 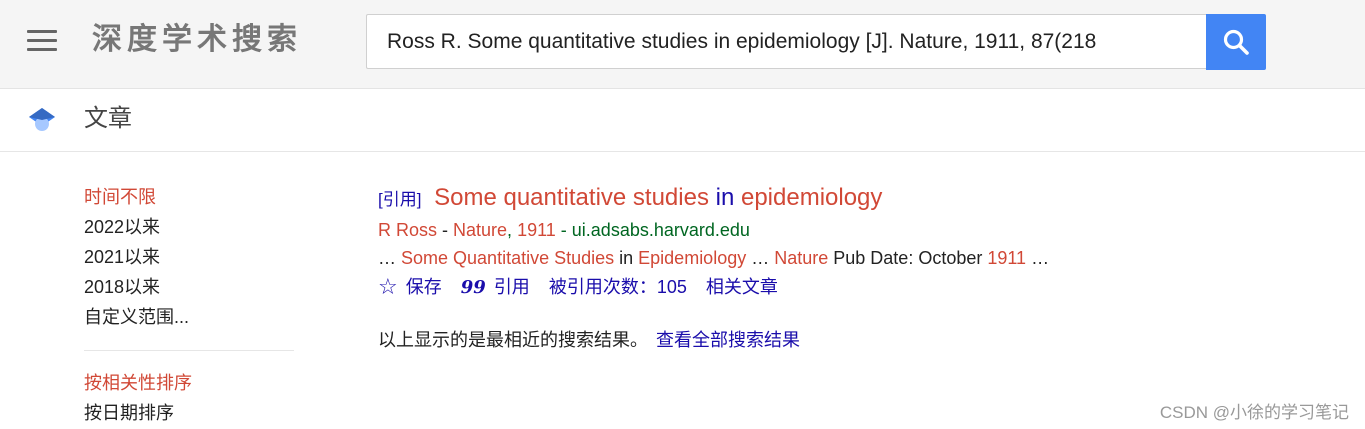 I want to click on results-note: 以上显示的是最相近的搜索结果。 查看全部搜索结果, so click(x=589, y=340).